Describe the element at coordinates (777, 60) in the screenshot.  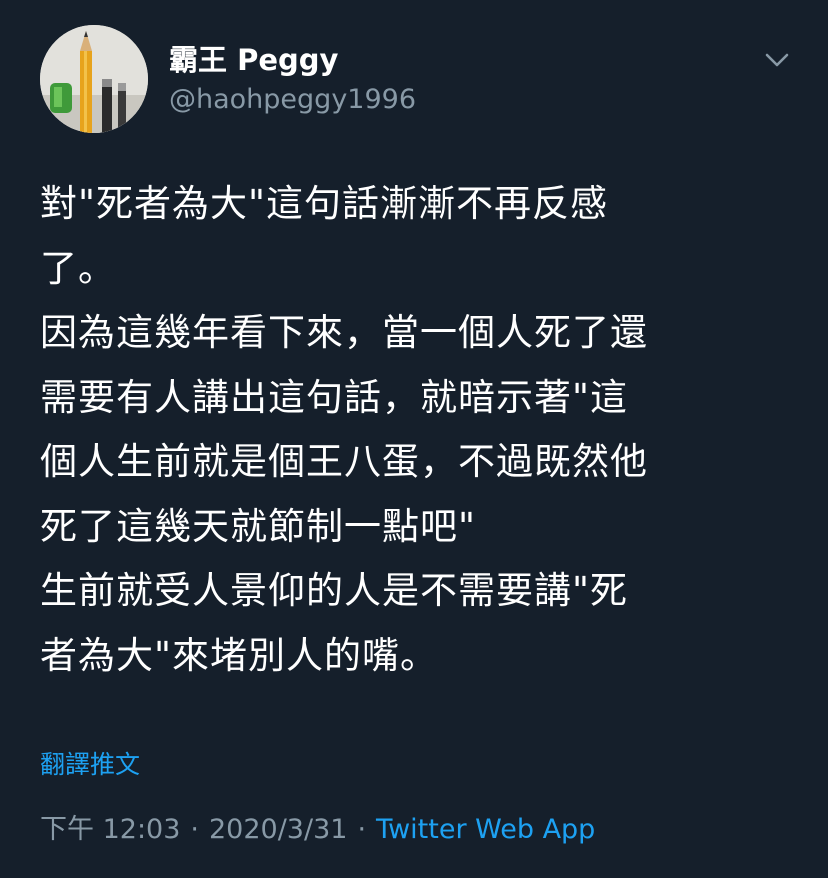
I see `chevron-down-icon` at that location.